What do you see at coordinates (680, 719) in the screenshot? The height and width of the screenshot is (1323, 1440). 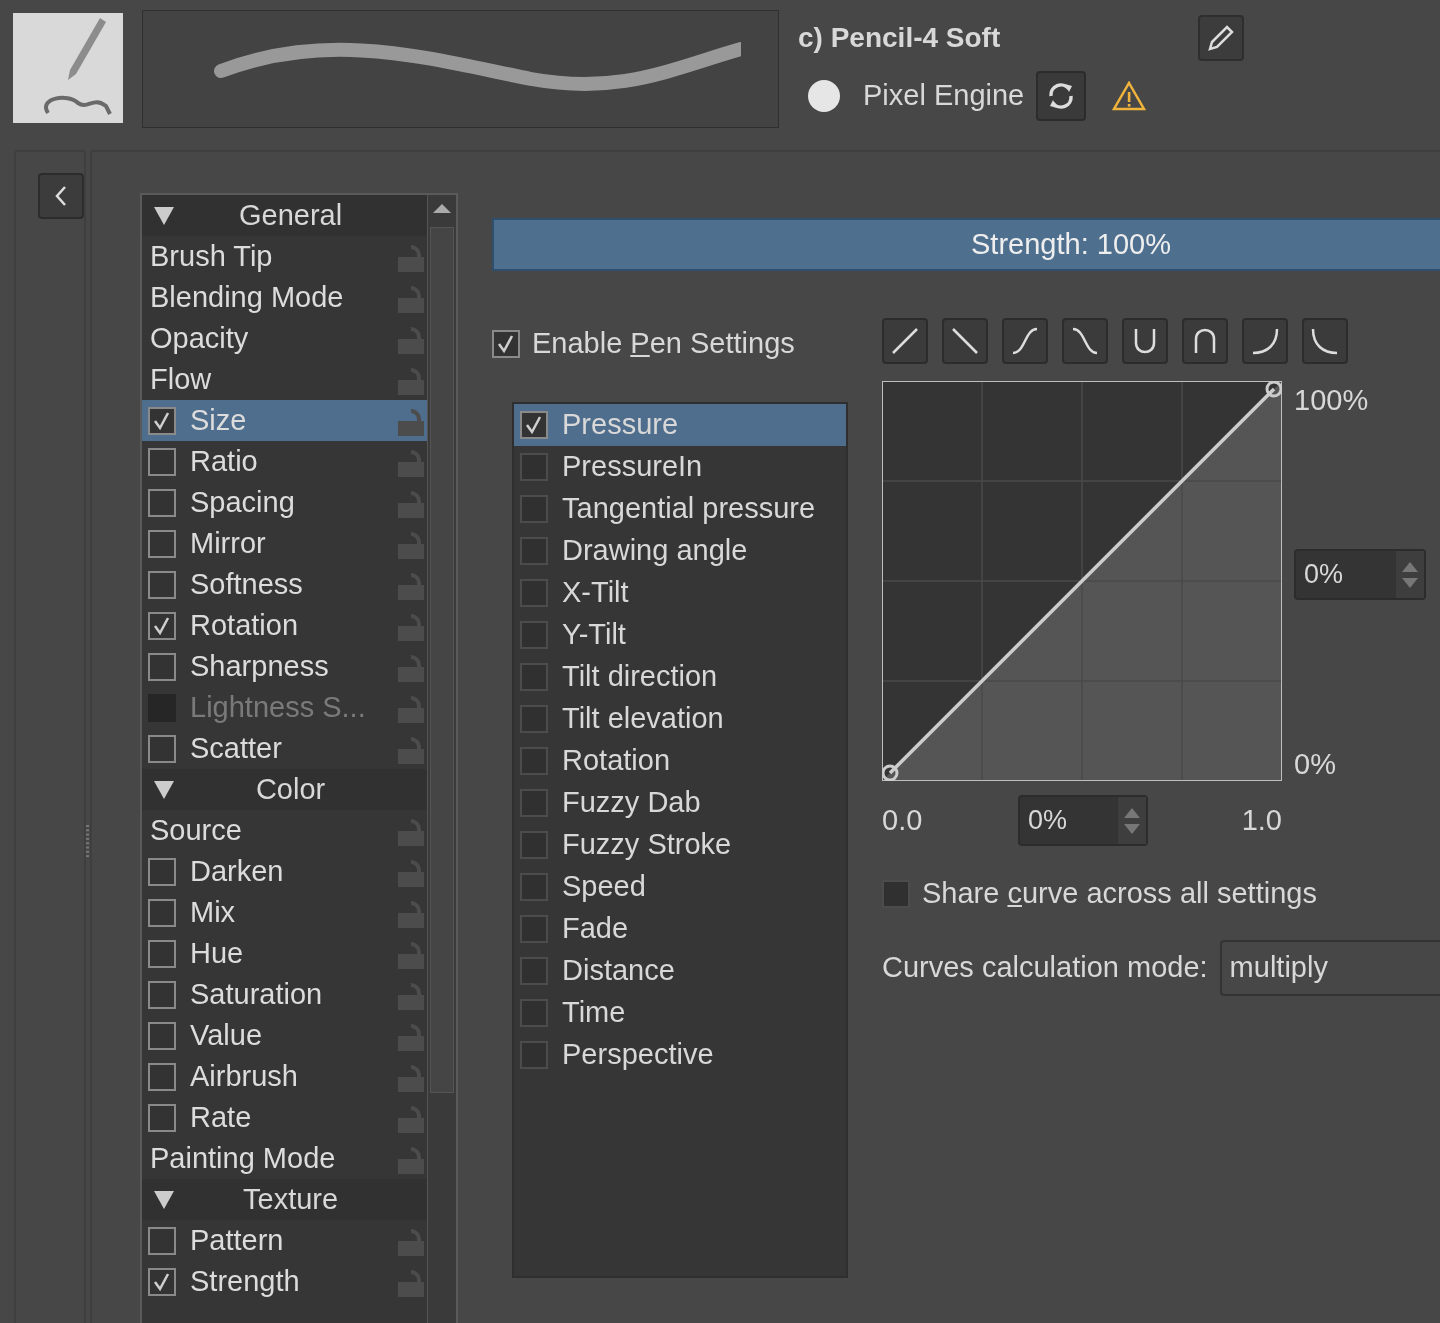 I see `sensor-item: Tilt elevation` at bounding box center [680, 719].